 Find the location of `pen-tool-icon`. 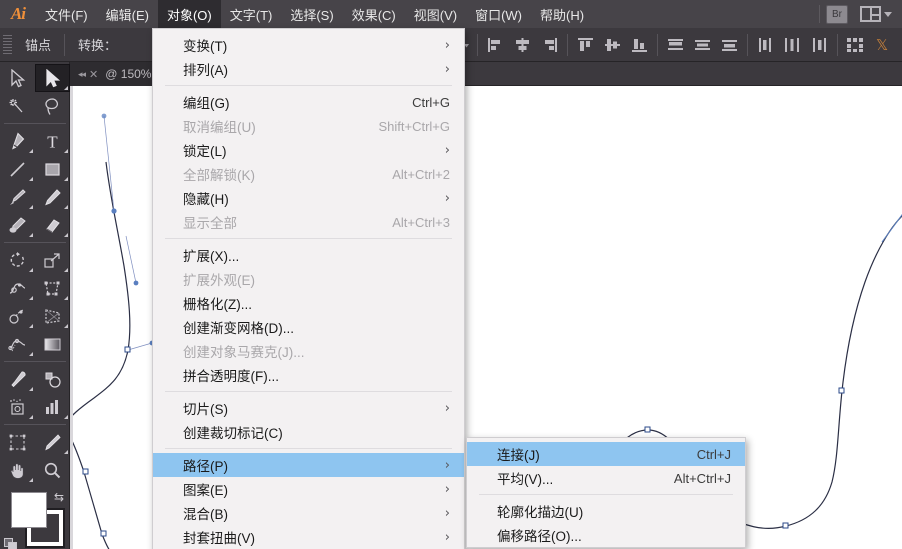

pen-tool-icon is located at coordinates (17, 141).